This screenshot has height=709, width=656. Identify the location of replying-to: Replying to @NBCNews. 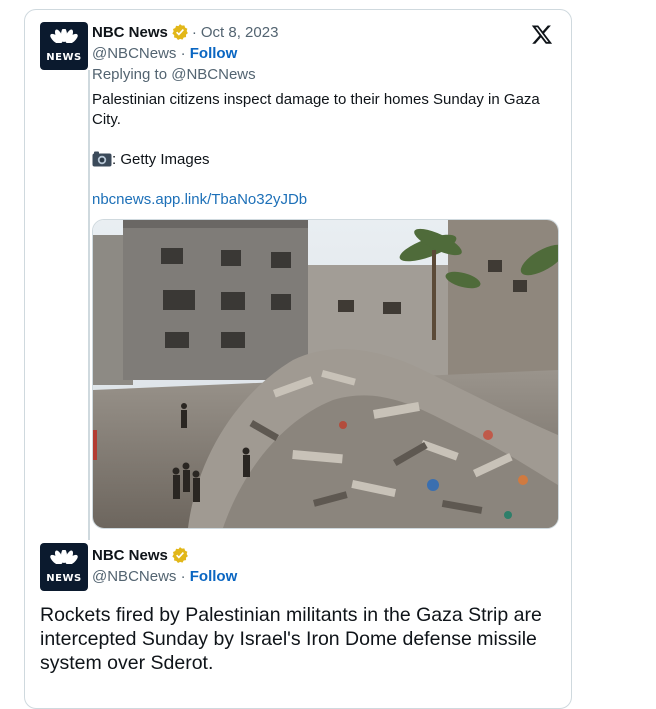
(174, 74).